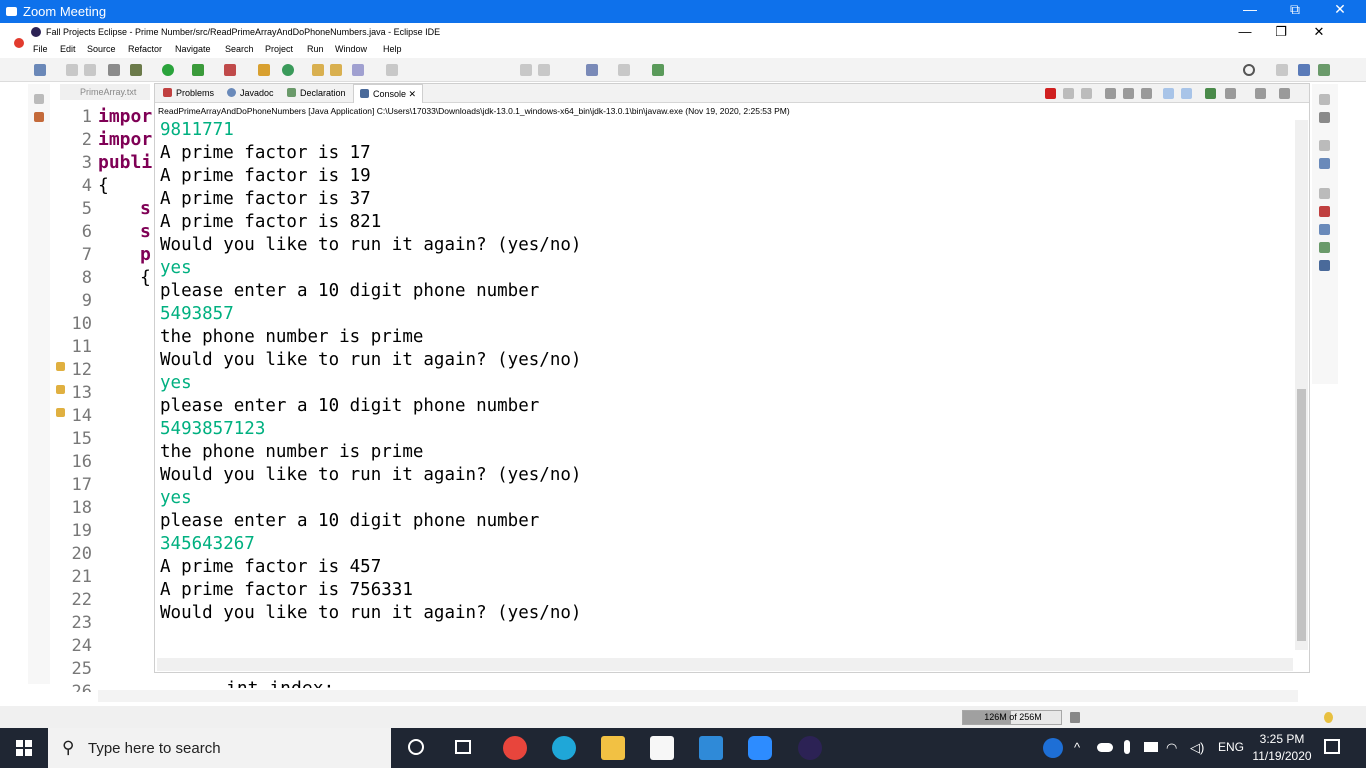 This screenshot has width=1366, height=768. What do you see at coordinates (1086, 93) in the screenshot?
I see `remove-all-launches-icon` at bounding box center [1086, 93].